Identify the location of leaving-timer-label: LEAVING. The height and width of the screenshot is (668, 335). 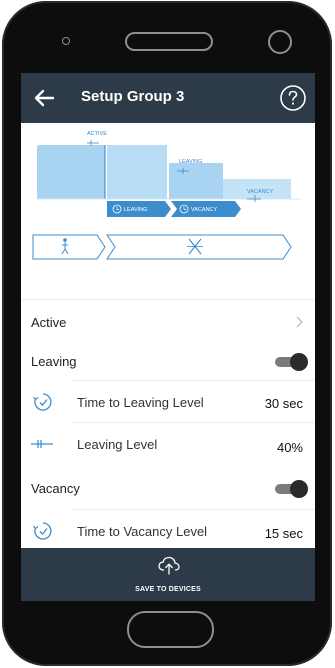
(135, 210).